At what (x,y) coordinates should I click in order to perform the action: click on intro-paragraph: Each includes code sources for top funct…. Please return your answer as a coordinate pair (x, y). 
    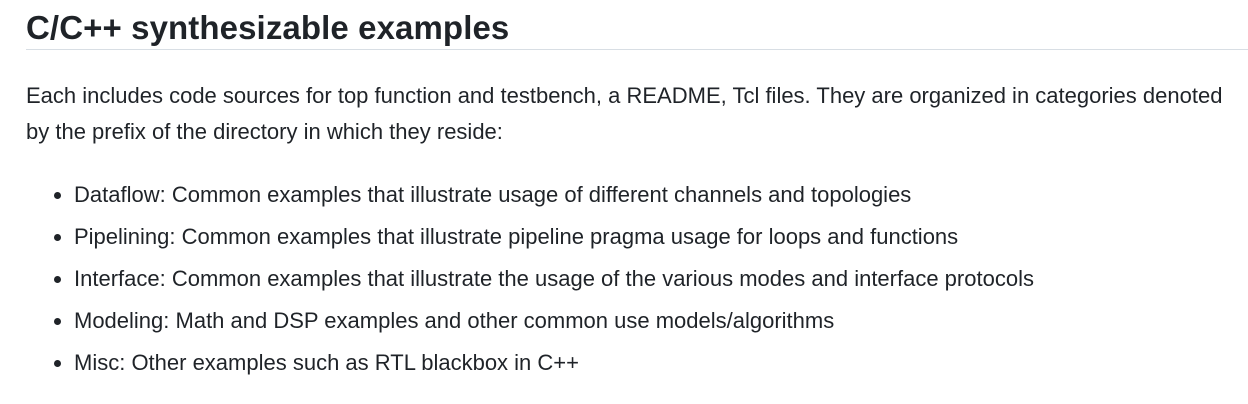
    Looking at the image, I should click on (624, 113).